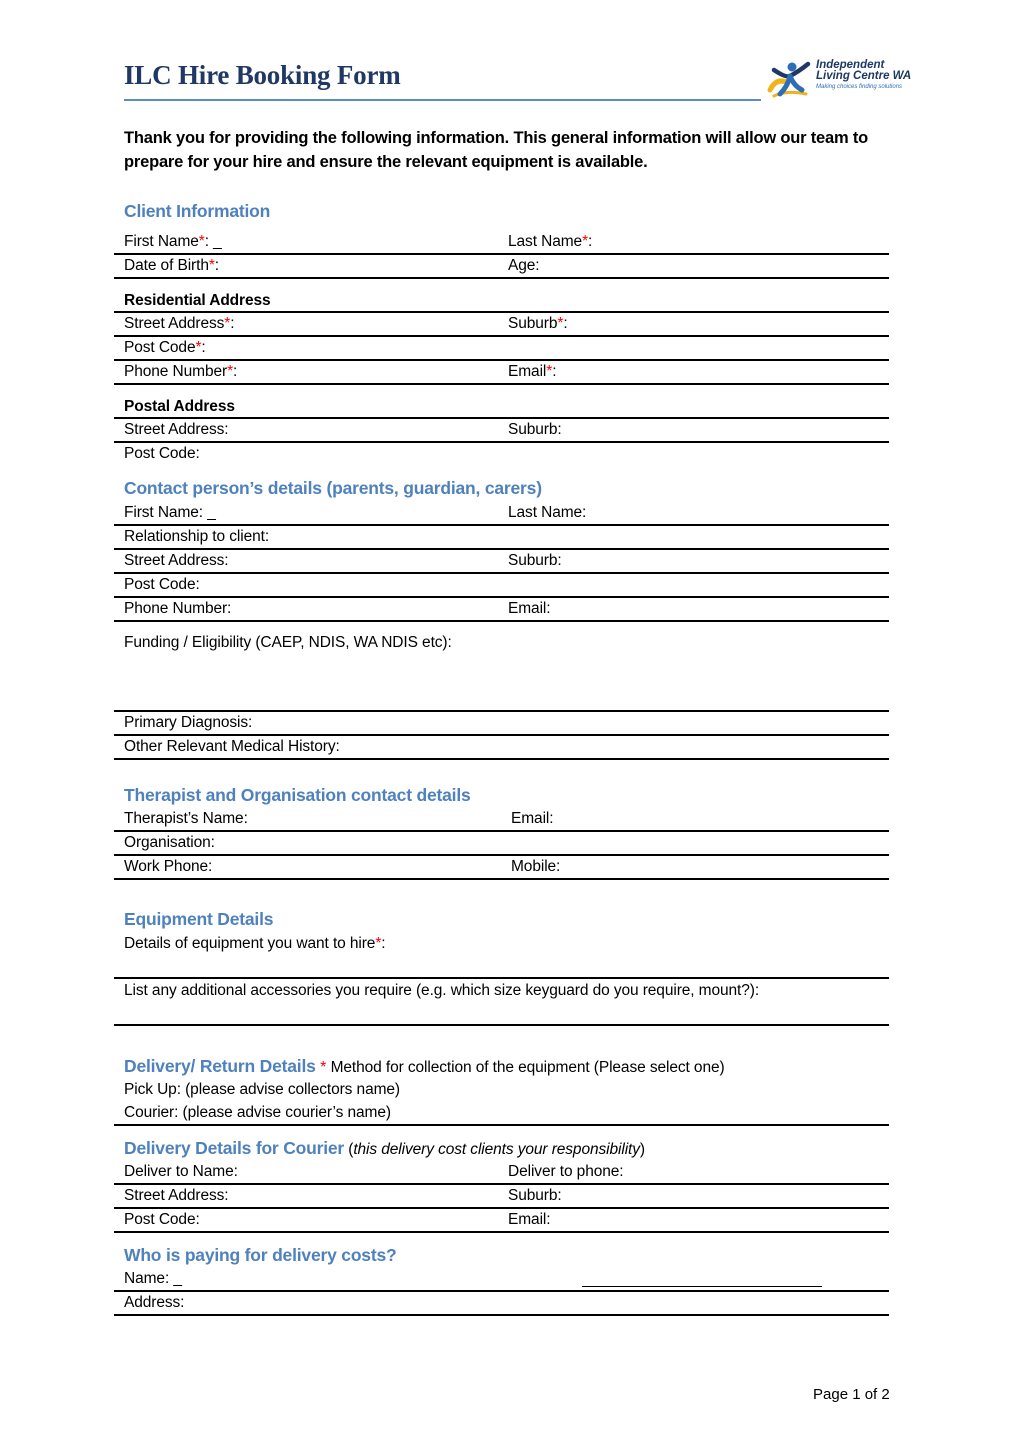 The image size is (1020, 1443). I want to click on title-underline, so click(442, 100).